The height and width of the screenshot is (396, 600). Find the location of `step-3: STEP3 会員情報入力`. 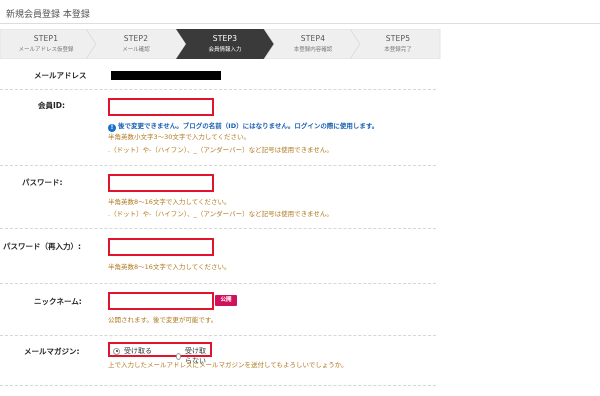

step-3: STEP3 会員情報入力 is located at coordinates (225, 43).